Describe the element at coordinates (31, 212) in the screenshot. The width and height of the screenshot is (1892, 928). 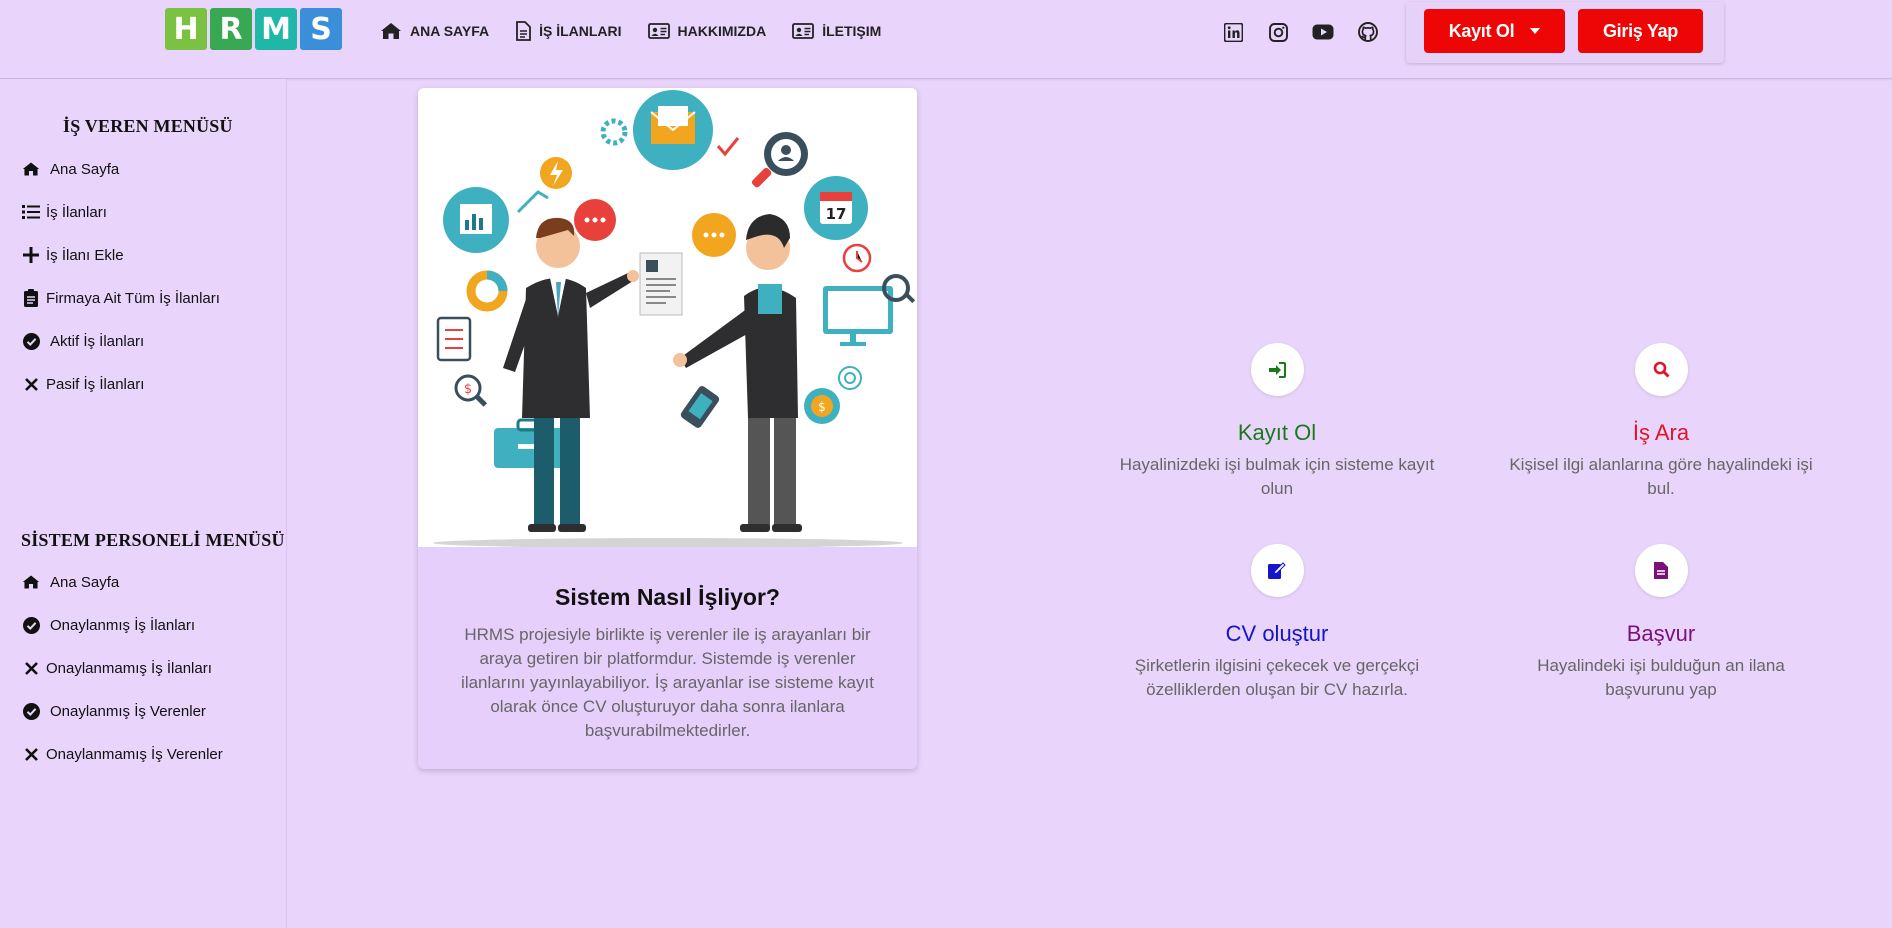
I see `list-icon` at that location.